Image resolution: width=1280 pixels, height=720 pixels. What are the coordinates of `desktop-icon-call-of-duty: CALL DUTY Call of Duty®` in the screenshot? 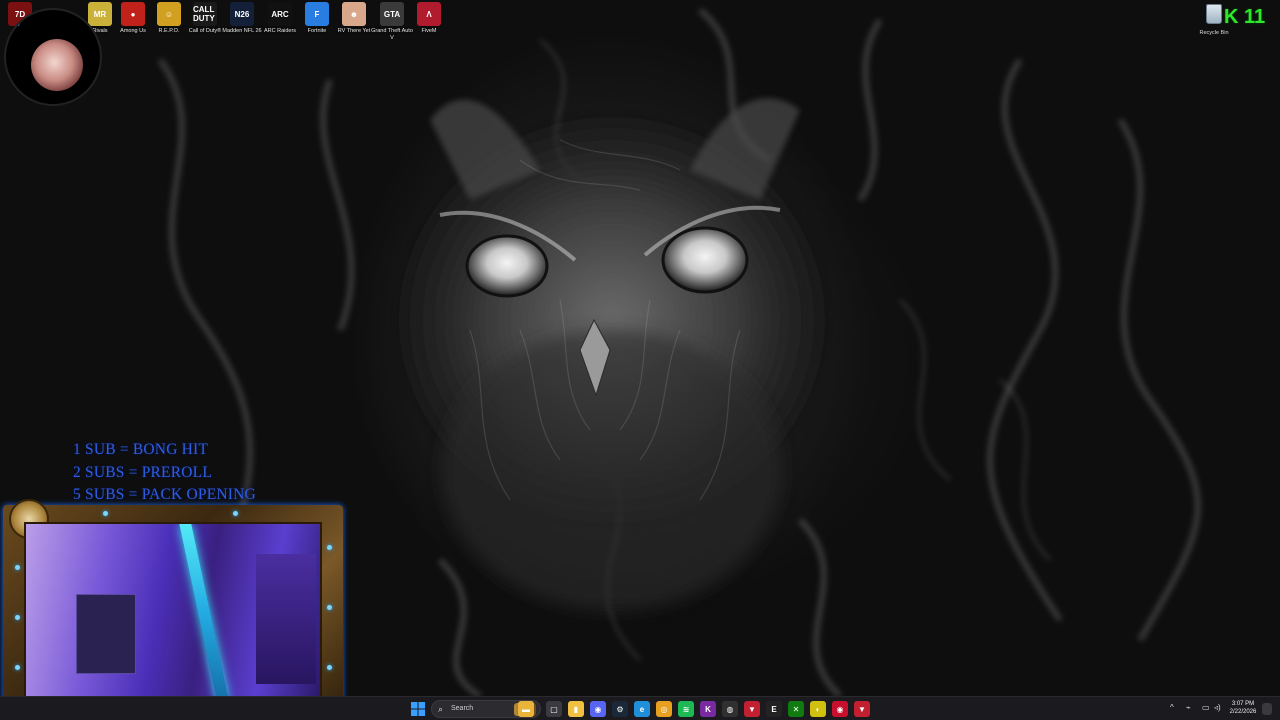 It's located at (205, 18).